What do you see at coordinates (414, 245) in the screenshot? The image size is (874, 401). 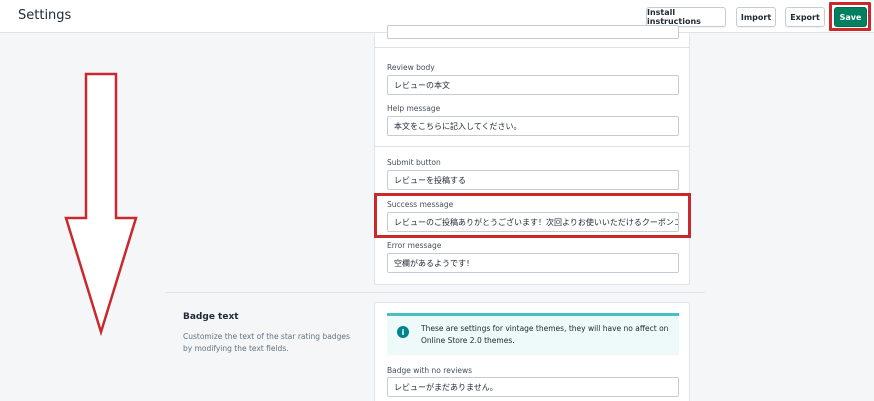 I see `error-message-label: Error message` at bounding box center [414, 245].